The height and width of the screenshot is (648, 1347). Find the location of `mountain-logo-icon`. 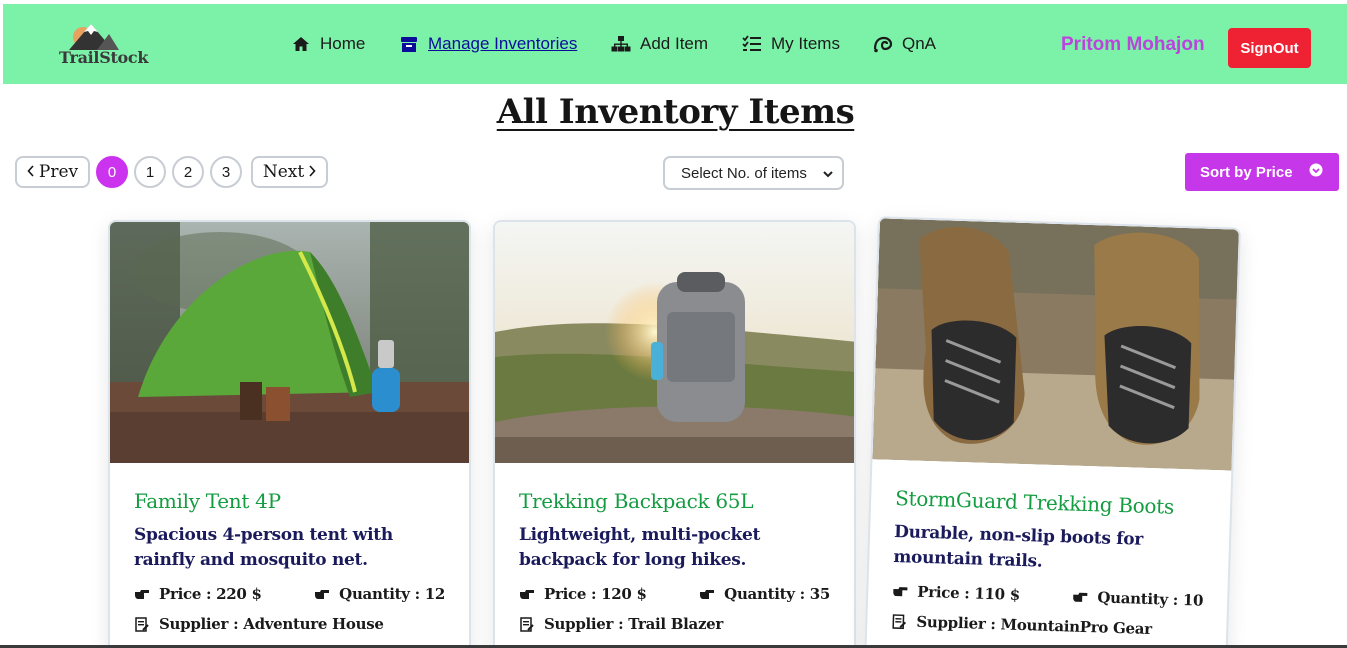

mountain-logo-icon is located at coordinates (94, 37).